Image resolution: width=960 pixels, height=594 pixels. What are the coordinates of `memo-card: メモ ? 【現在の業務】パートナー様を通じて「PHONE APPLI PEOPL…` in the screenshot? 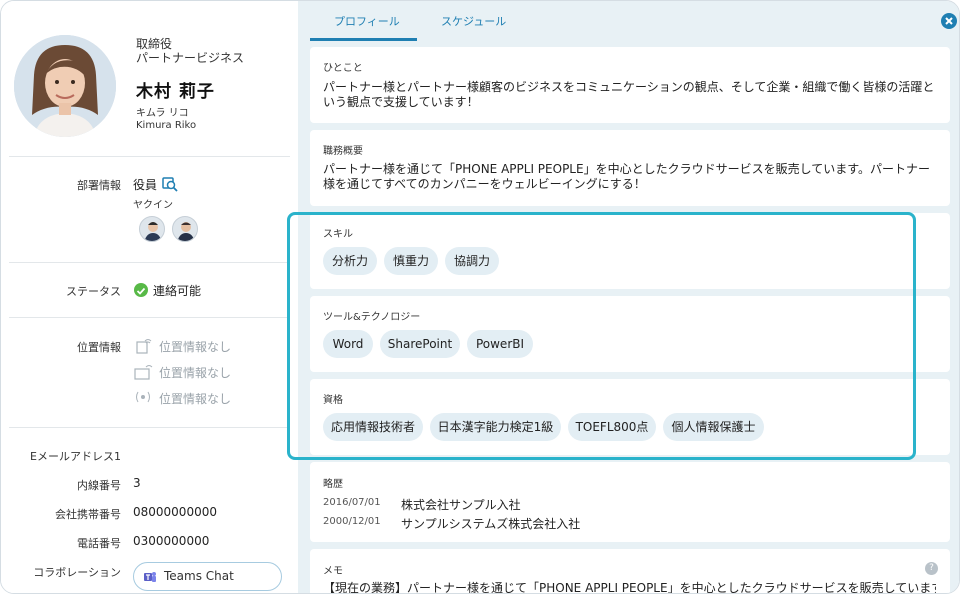 It's located at (630, 571).